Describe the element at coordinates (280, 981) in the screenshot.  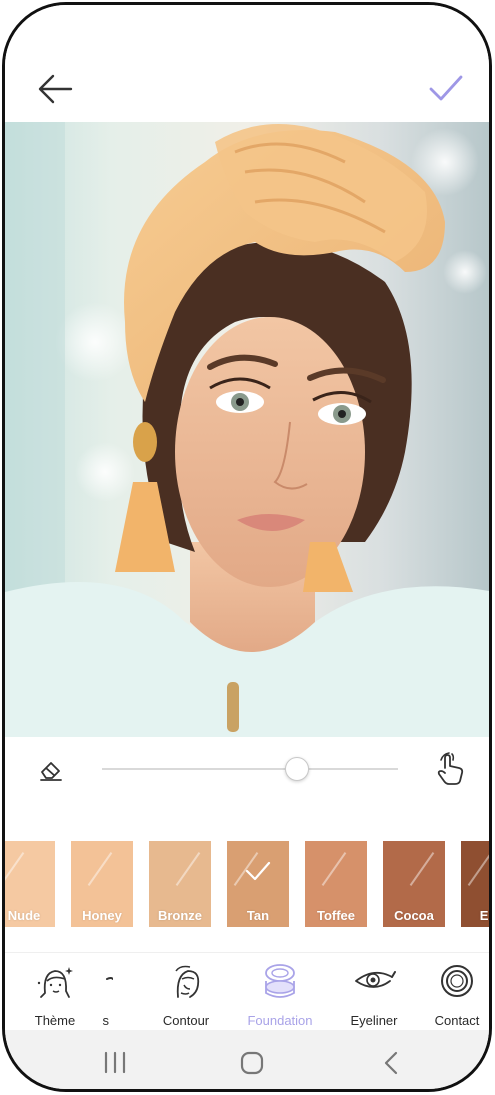
I see `foundation-compact-icon` at that location.